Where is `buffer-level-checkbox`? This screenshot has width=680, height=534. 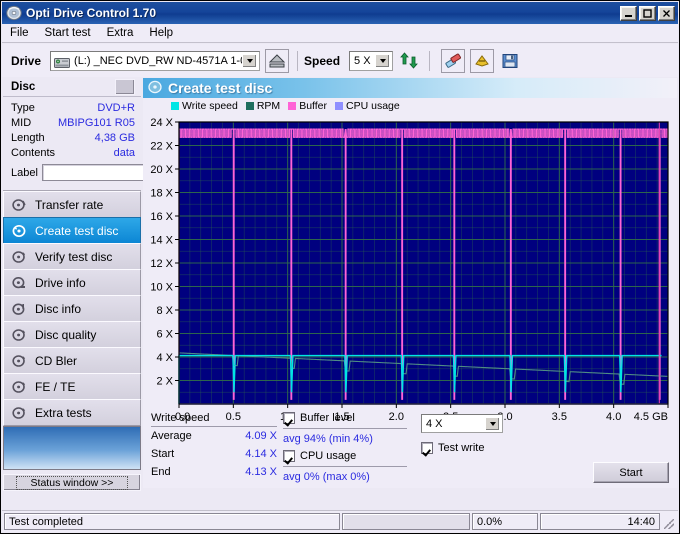 buffer-level-checkbox is located at coordinates (289, 418).